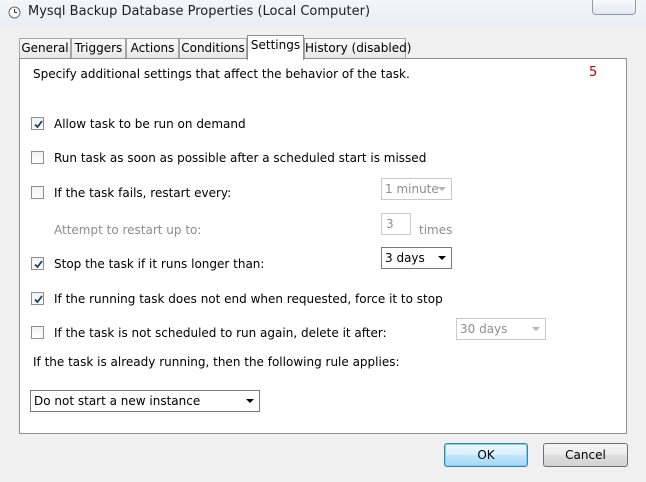 This screenshot has height=482, width=646. What do you see at coordinates (405, 258) in the screenshot?
I see `stop-duration-value: 3 days` at bounding box center [405, 258].